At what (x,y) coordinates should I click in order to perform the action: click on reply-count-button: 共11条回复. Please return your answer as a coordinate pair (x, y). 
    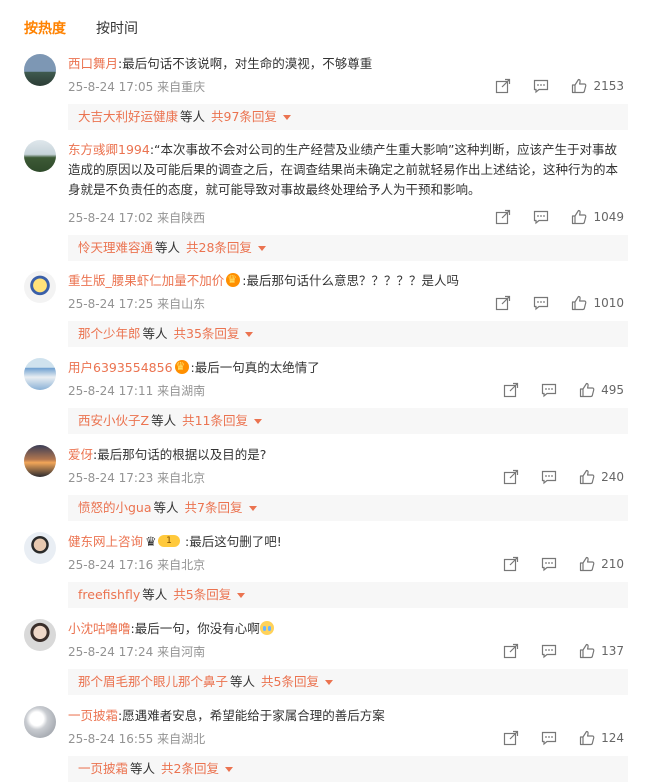
    Looking at the image, I should click on (215, 420).